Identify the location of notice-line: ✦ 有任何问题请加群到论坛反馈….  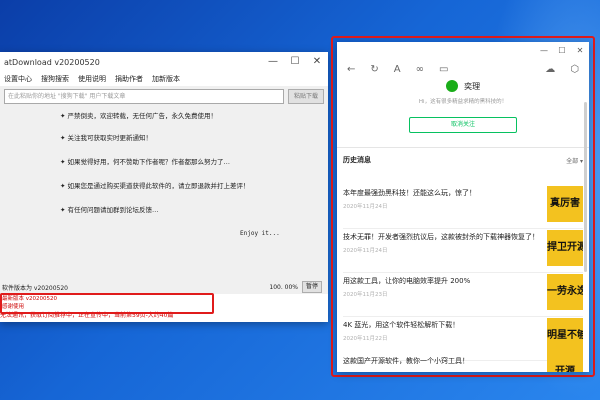
(109, 210).